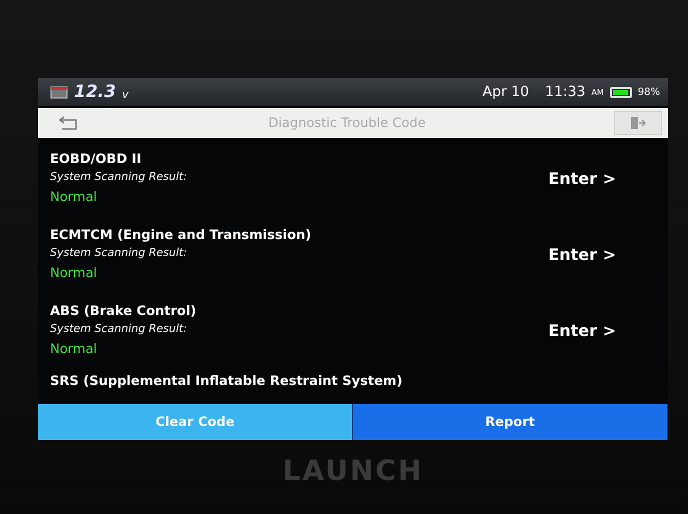 This screenshot has width=688, height=514. I want to click on report-button: Report, so click(510, 422).